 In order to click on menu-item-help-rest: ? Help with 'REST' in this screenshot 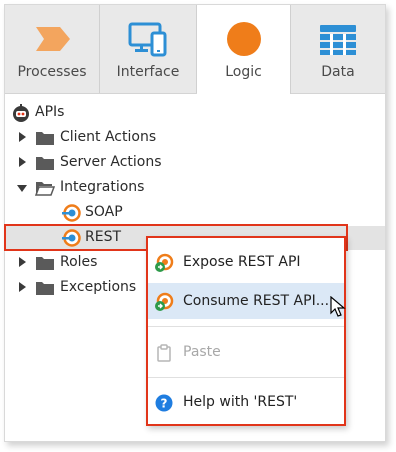, I will do `click(246, 402)`.